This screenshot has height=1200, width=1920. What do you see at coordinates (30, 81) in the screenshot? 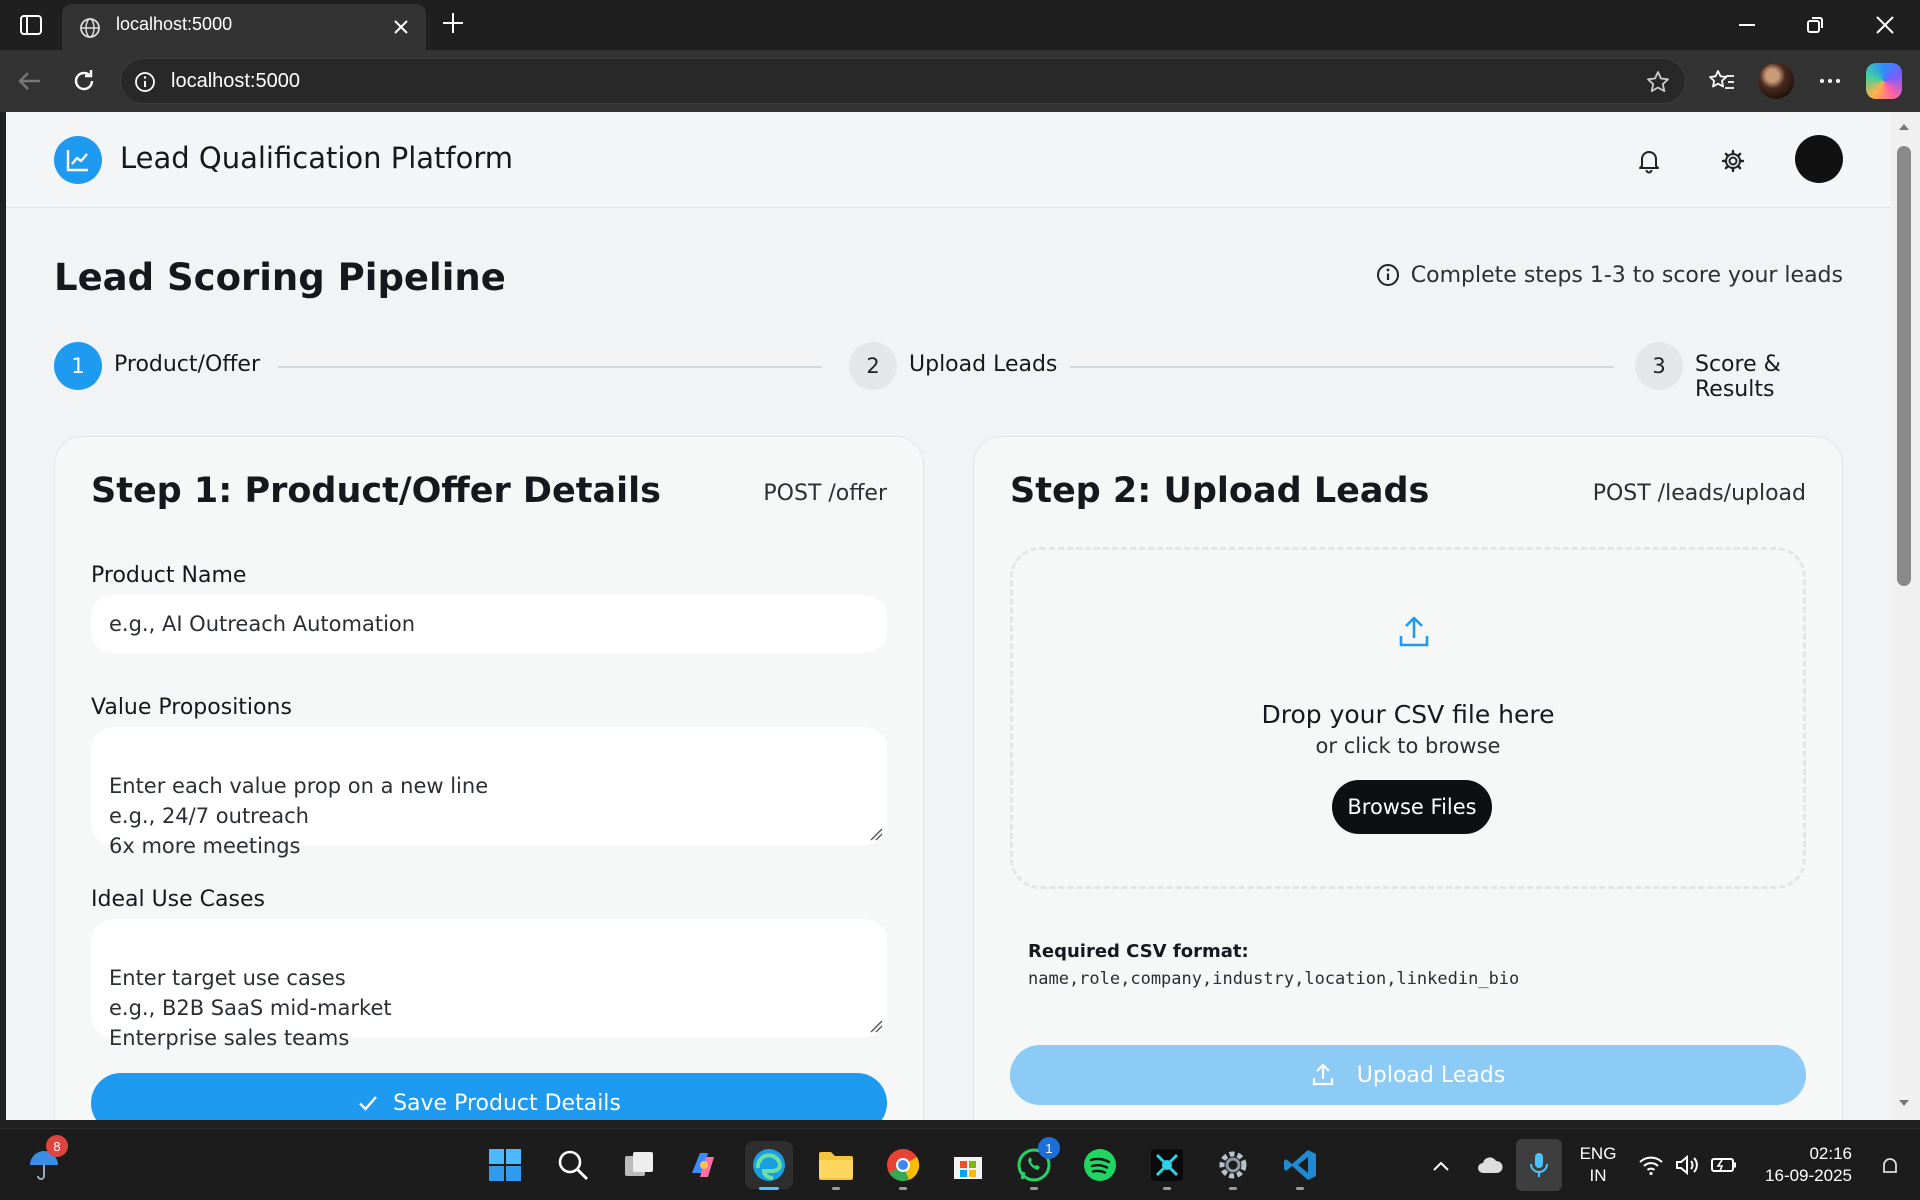
I see `back-icon` at bounding box center [30, 81].